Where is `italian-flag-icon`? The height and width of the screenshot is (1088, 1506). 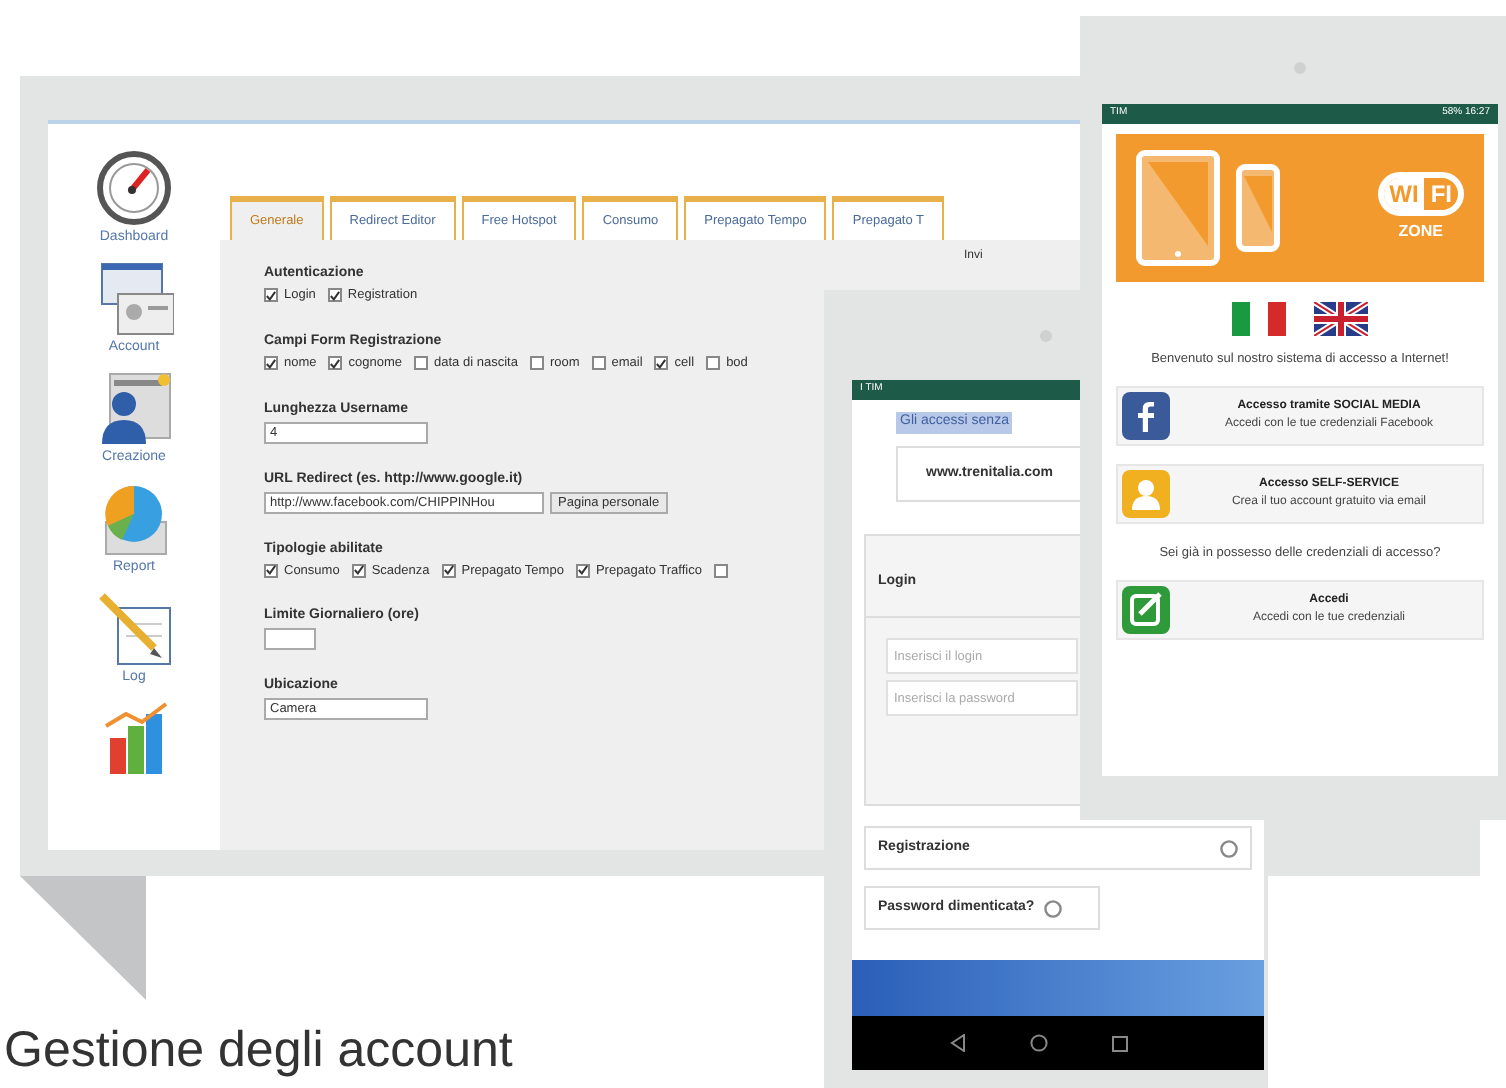
italian-flag-icon is located at coordinates (1259, 319).